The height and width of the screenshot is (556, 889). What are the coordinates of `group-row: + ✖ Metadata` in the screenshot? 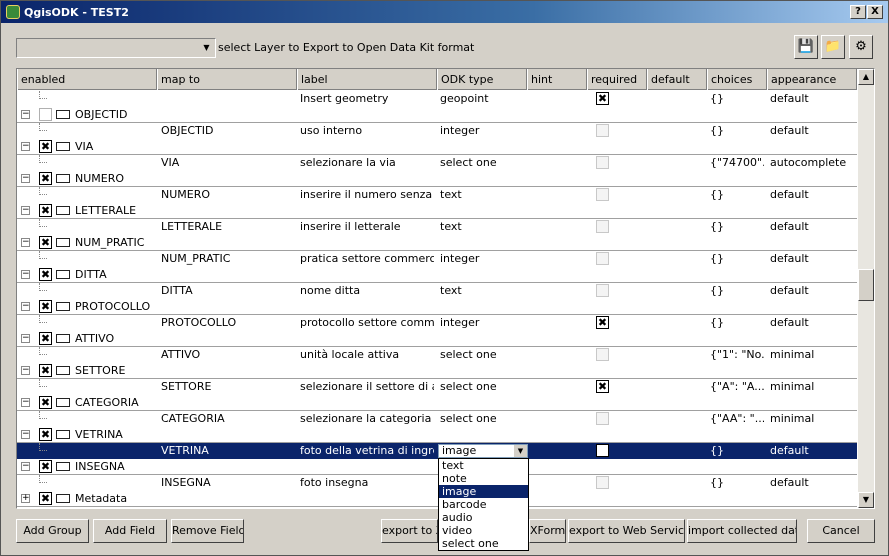 It's located at (437, 499).